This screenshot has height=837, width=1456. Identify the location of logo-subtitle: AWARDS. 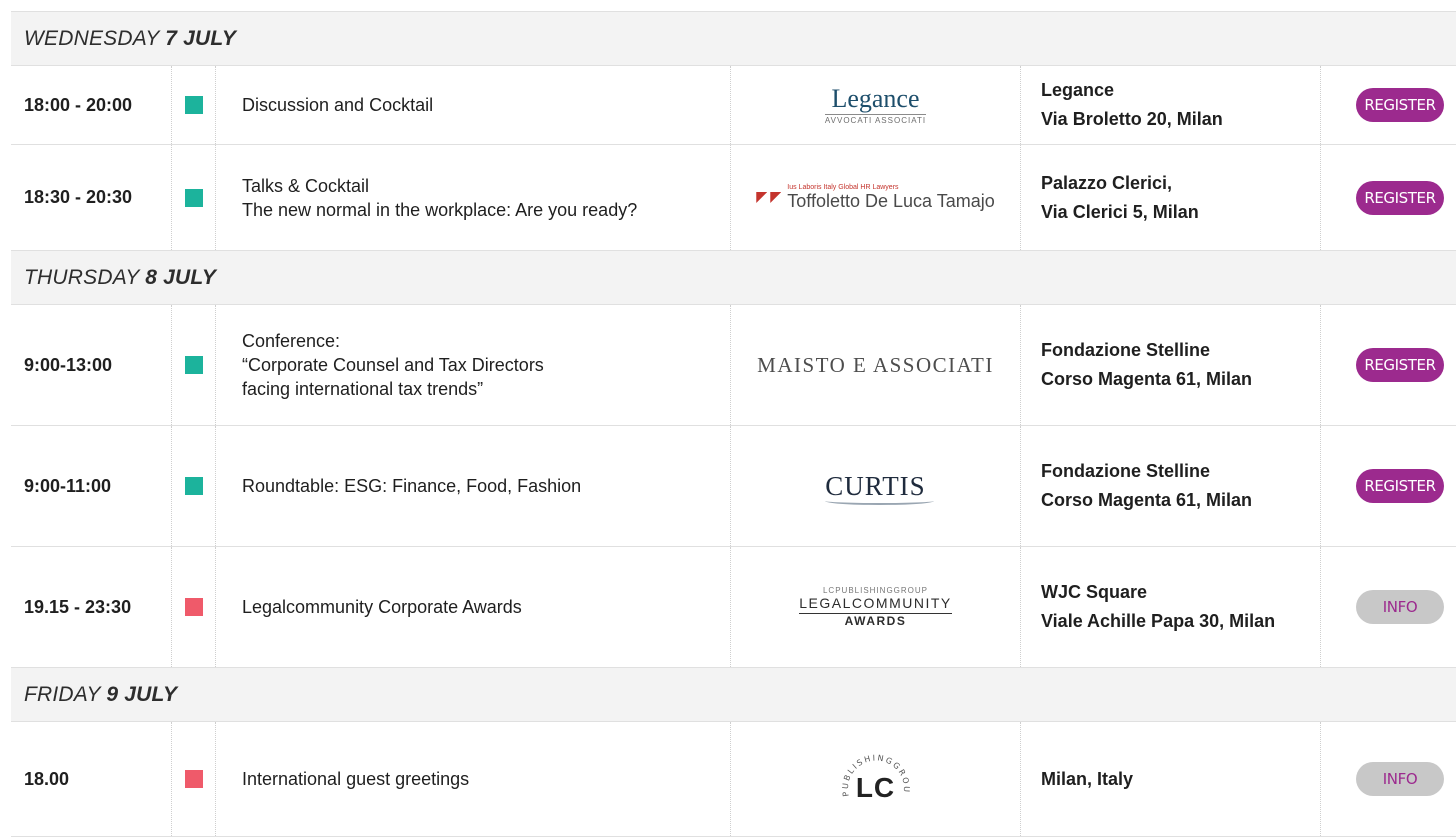
(875, 621).